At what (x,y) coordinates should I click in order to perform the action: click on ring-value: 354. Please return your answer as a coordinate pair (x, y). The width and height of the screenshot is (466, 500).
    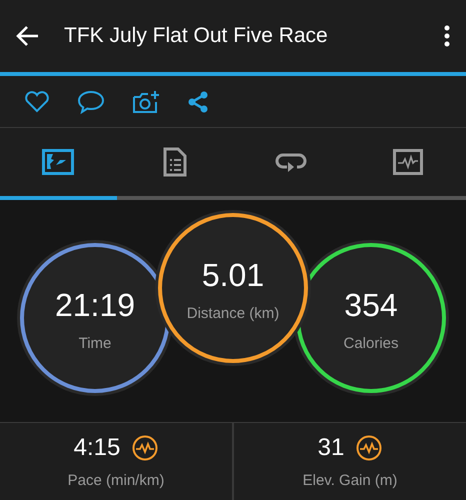
    Looking at the image, I should click on (371, 304).